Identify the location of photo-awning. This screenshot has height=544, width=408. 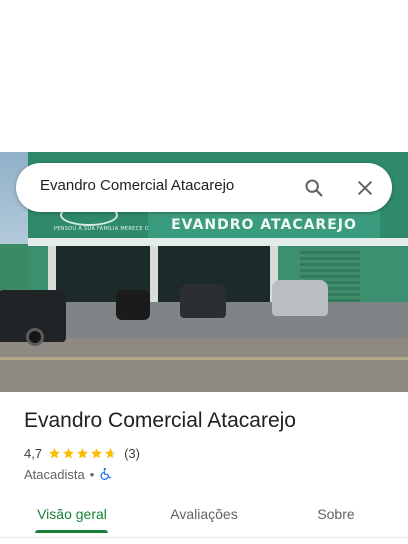
(218, 242).